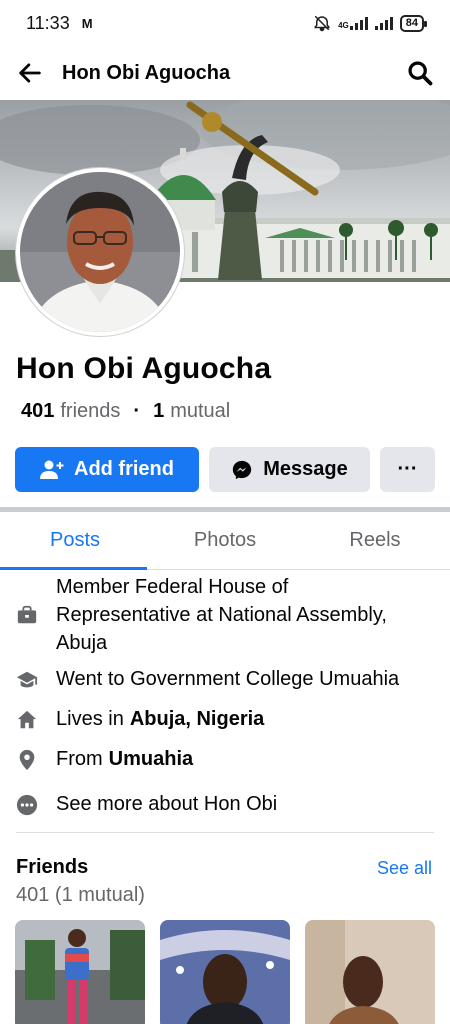 This screenshot has height=1024, width=450. Describe the element at coordinates (27, 804) in the screenshot. I see `more-circle-icon` at that location.